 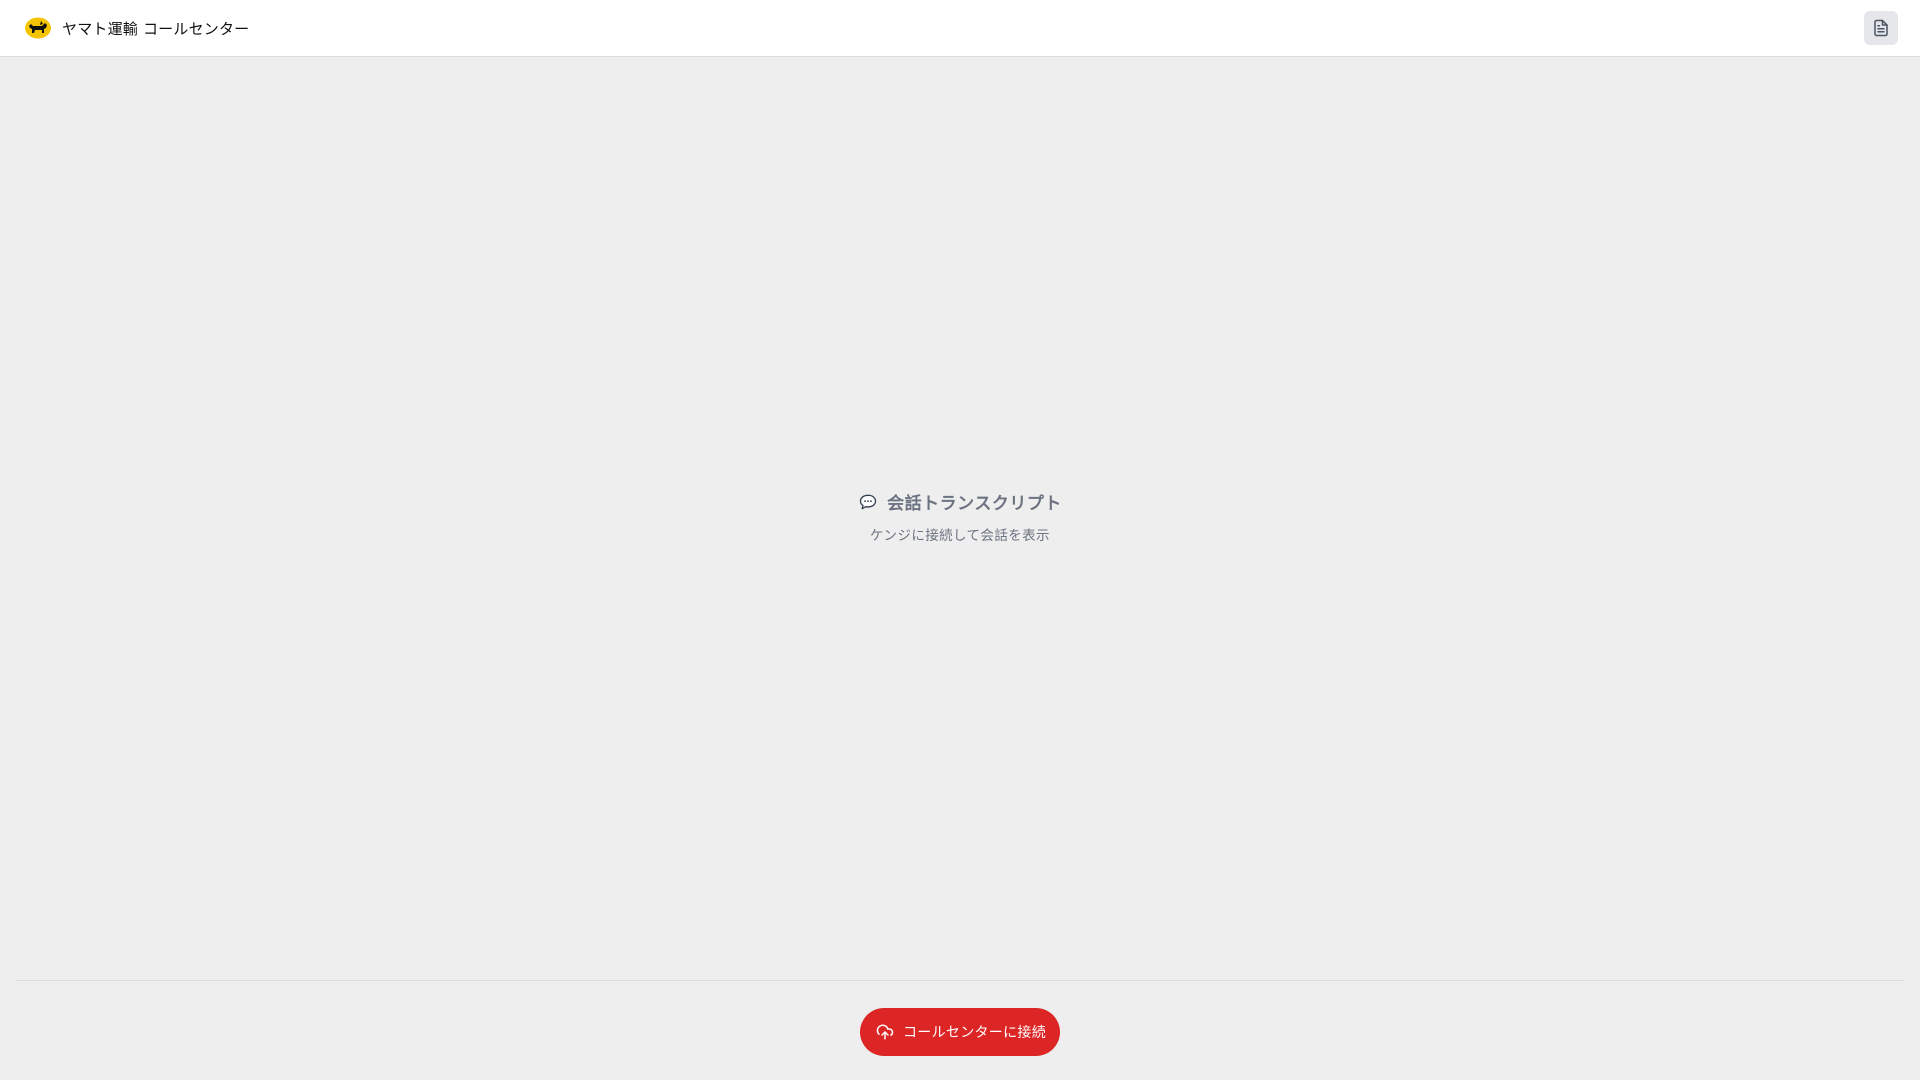 I want to click on footer-bar: コールセンターに接続, so click(x=960, y=1030).